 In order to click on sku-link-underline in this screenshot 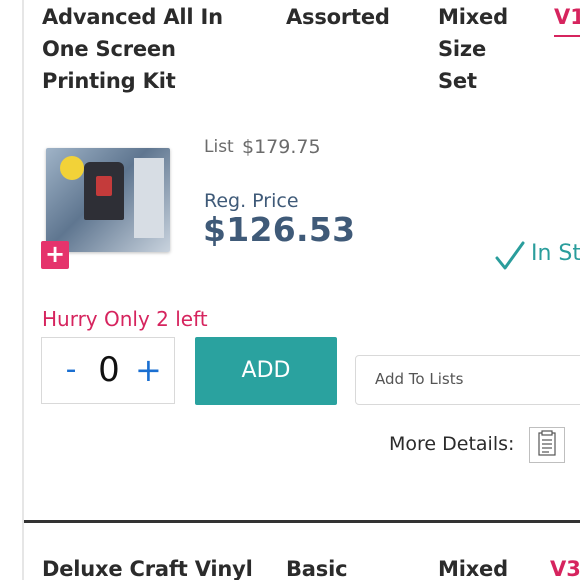, I will do `click(567, 36)`.